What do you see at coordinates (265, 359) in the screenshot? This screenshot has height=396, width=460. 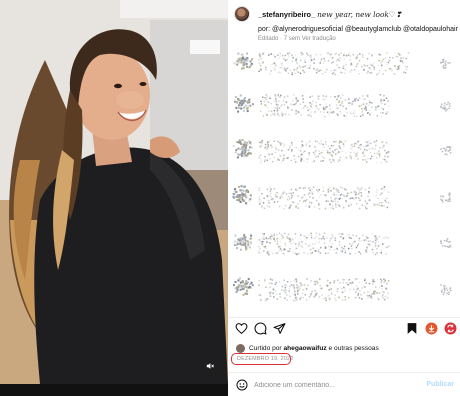 I see `post-date: DEZEMBRO 19, 2022` at bounding box center [265, 359].